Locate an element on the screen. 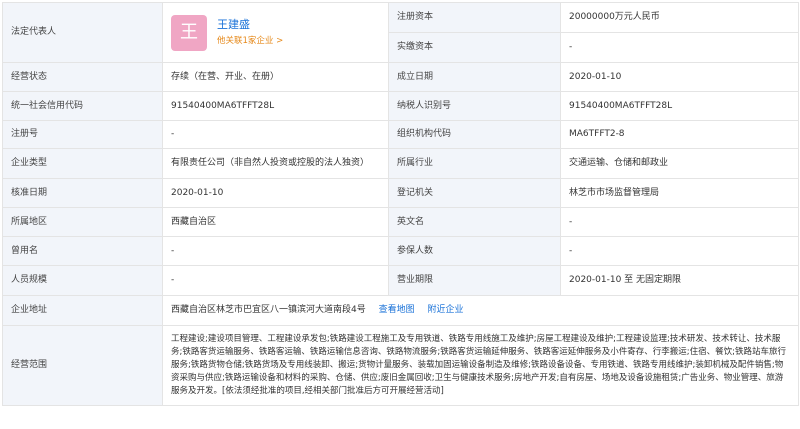  table-row: 企业地址 西藏自治区林芝市巴宜区八一镇滨河大道南段4号 查看地图 附近企业 is located at coordinates (400, 310).